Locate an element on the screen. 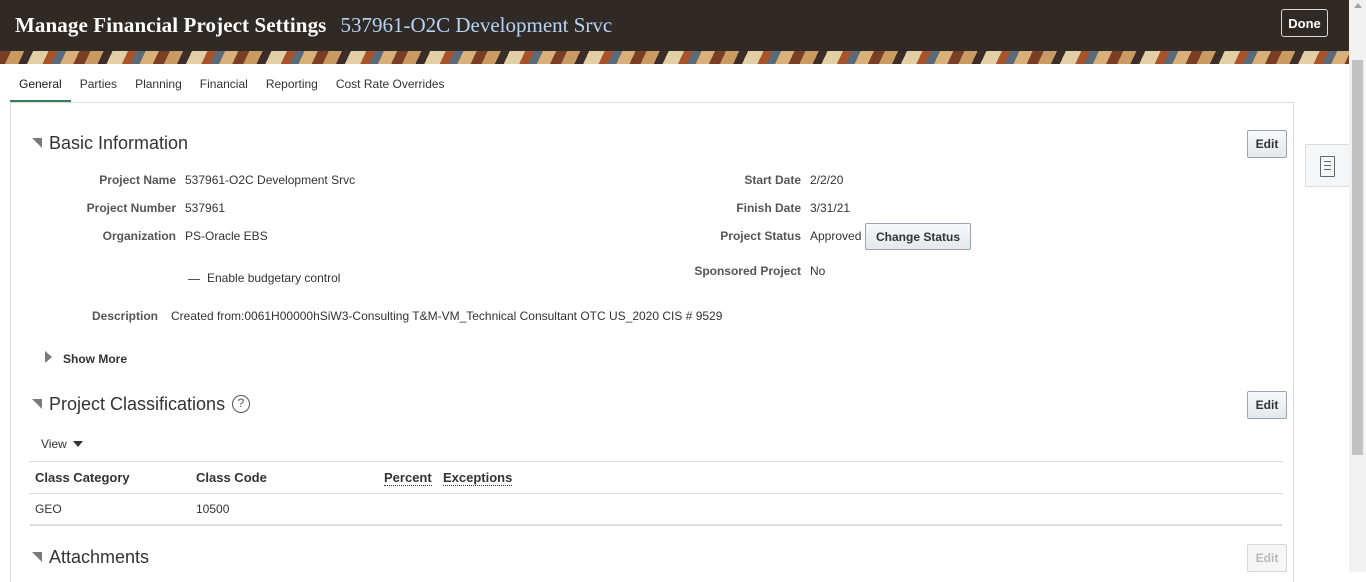 The height and width of the screenshot is (582, 1366). sponsored-project-label: Sponsored Project is located at coordinates (747, 271).